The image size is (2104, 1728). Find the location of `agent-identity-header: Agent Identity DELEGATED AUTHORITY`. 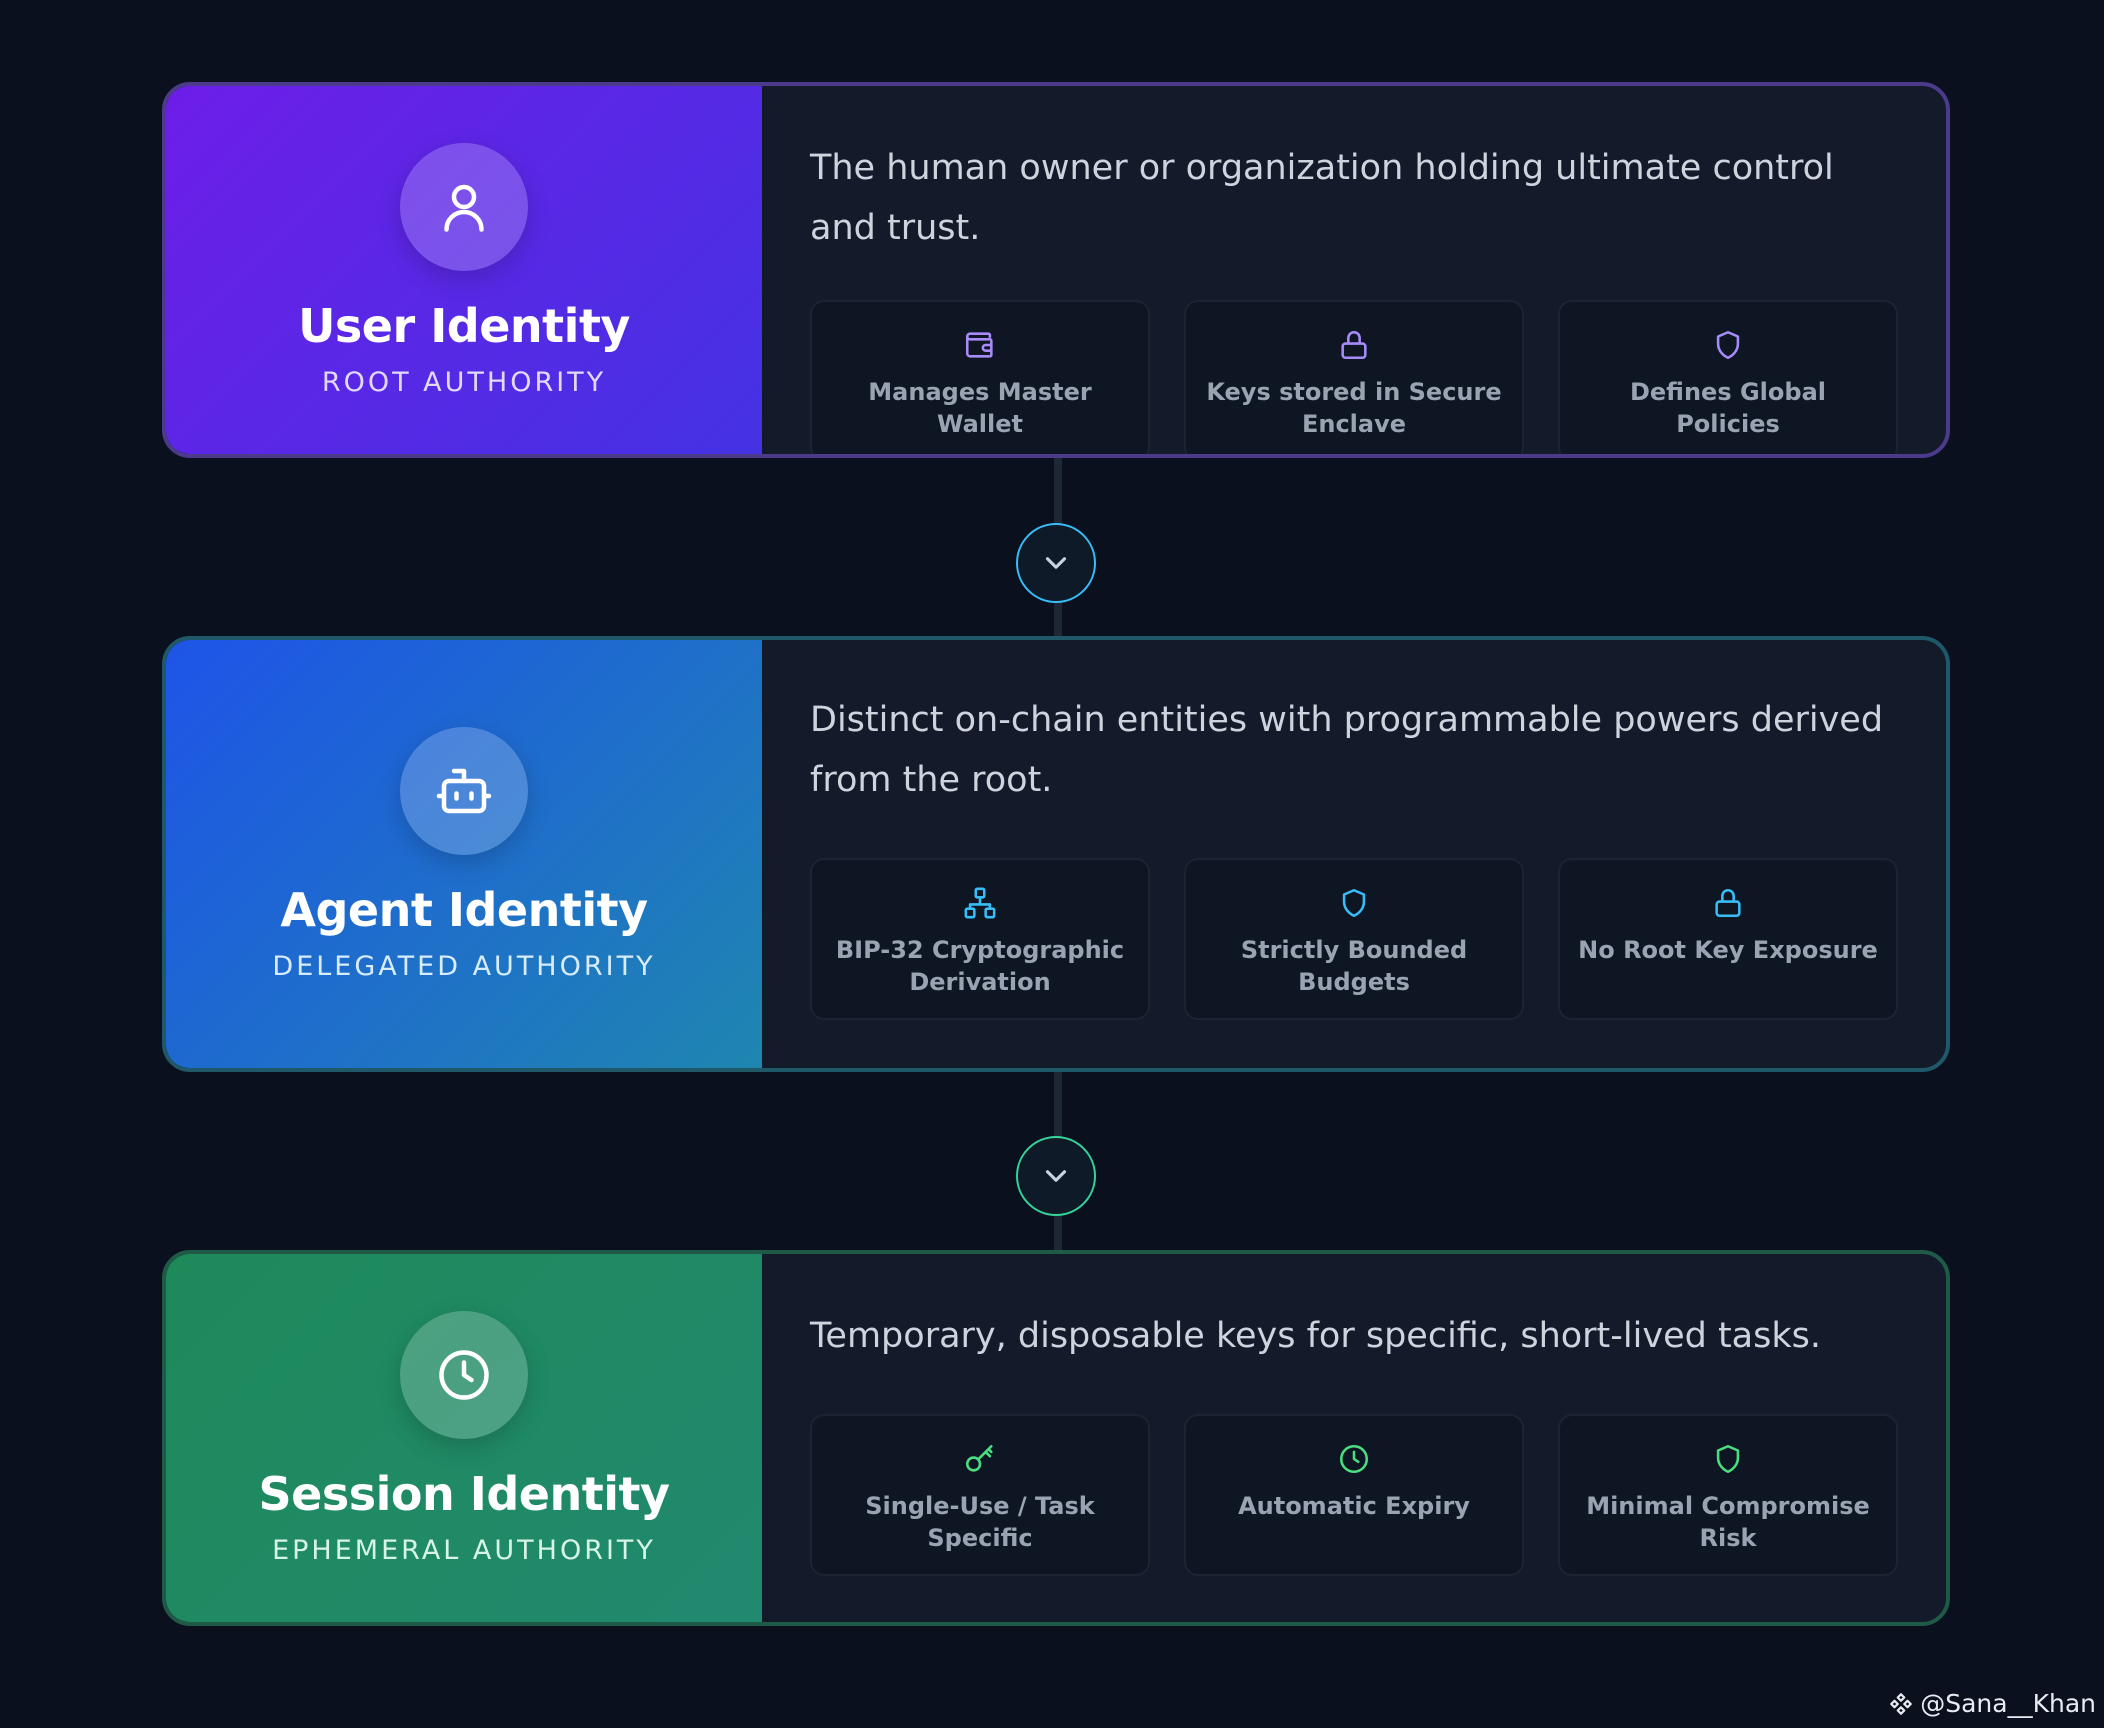

agent-identity-header: Agent Identity DELEGATED AUTHORITY is located at coordinates (464, 854).